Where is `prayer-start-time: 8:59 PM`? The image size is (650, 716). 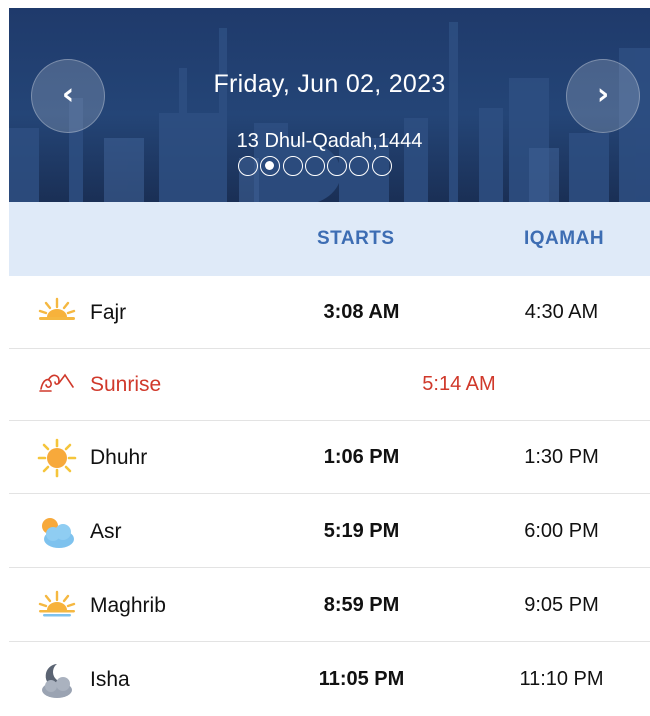 prayer-start-time: 8:59 PM is located at coordinates (361, 605).